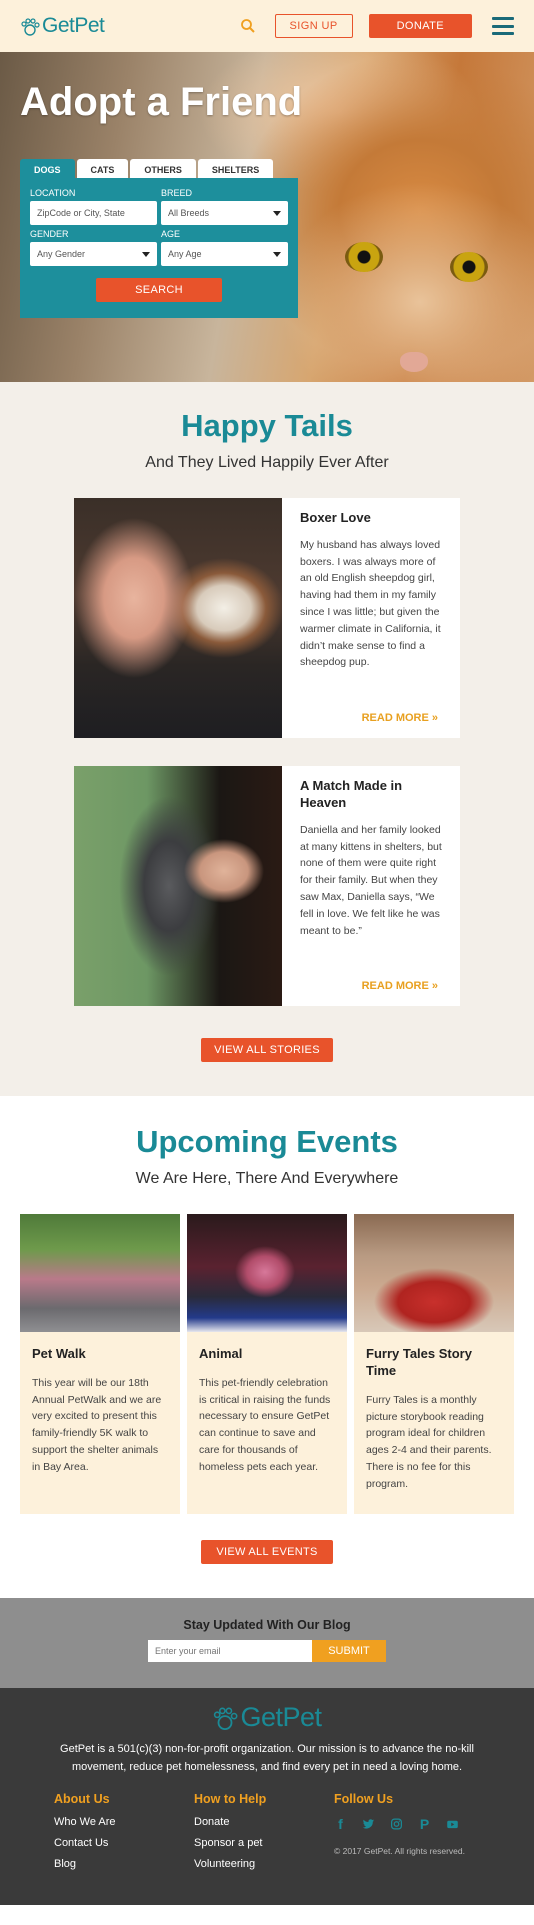 The image size is (534, 1925). What do you see at coordinates (434, 1273) in the screenshot?
I see `event-photo-furry-tales` at bounding box center [434, 1273].